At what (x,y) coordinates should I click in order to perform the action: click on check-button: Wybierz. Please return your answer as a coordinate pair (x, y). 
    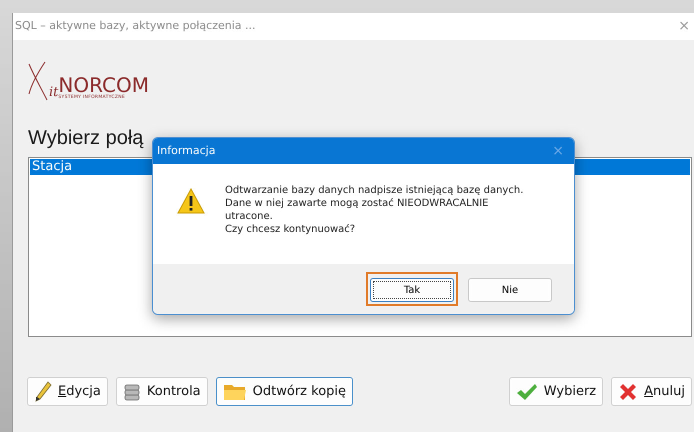
    Looking at the image, I should click on (556, 391).